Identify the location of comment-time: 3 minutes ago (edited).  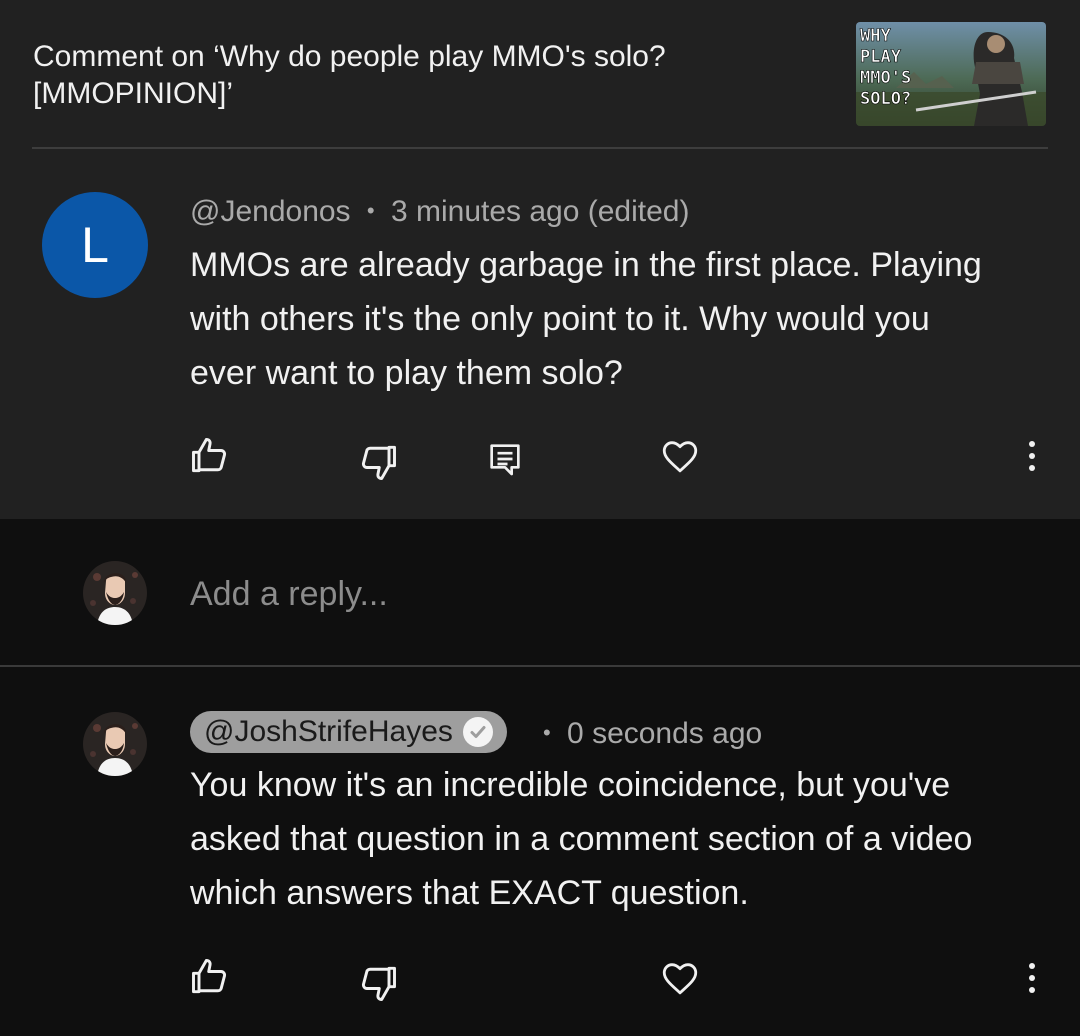
(540, 211).